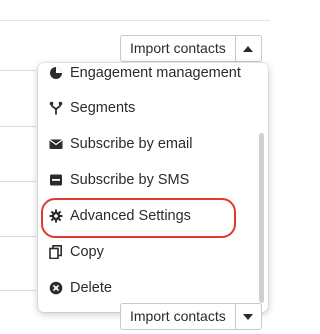 The height and width of the screenshot is (334, 320). I want to click on import-contacts-split-button: Import contacts, so click(191, 48).